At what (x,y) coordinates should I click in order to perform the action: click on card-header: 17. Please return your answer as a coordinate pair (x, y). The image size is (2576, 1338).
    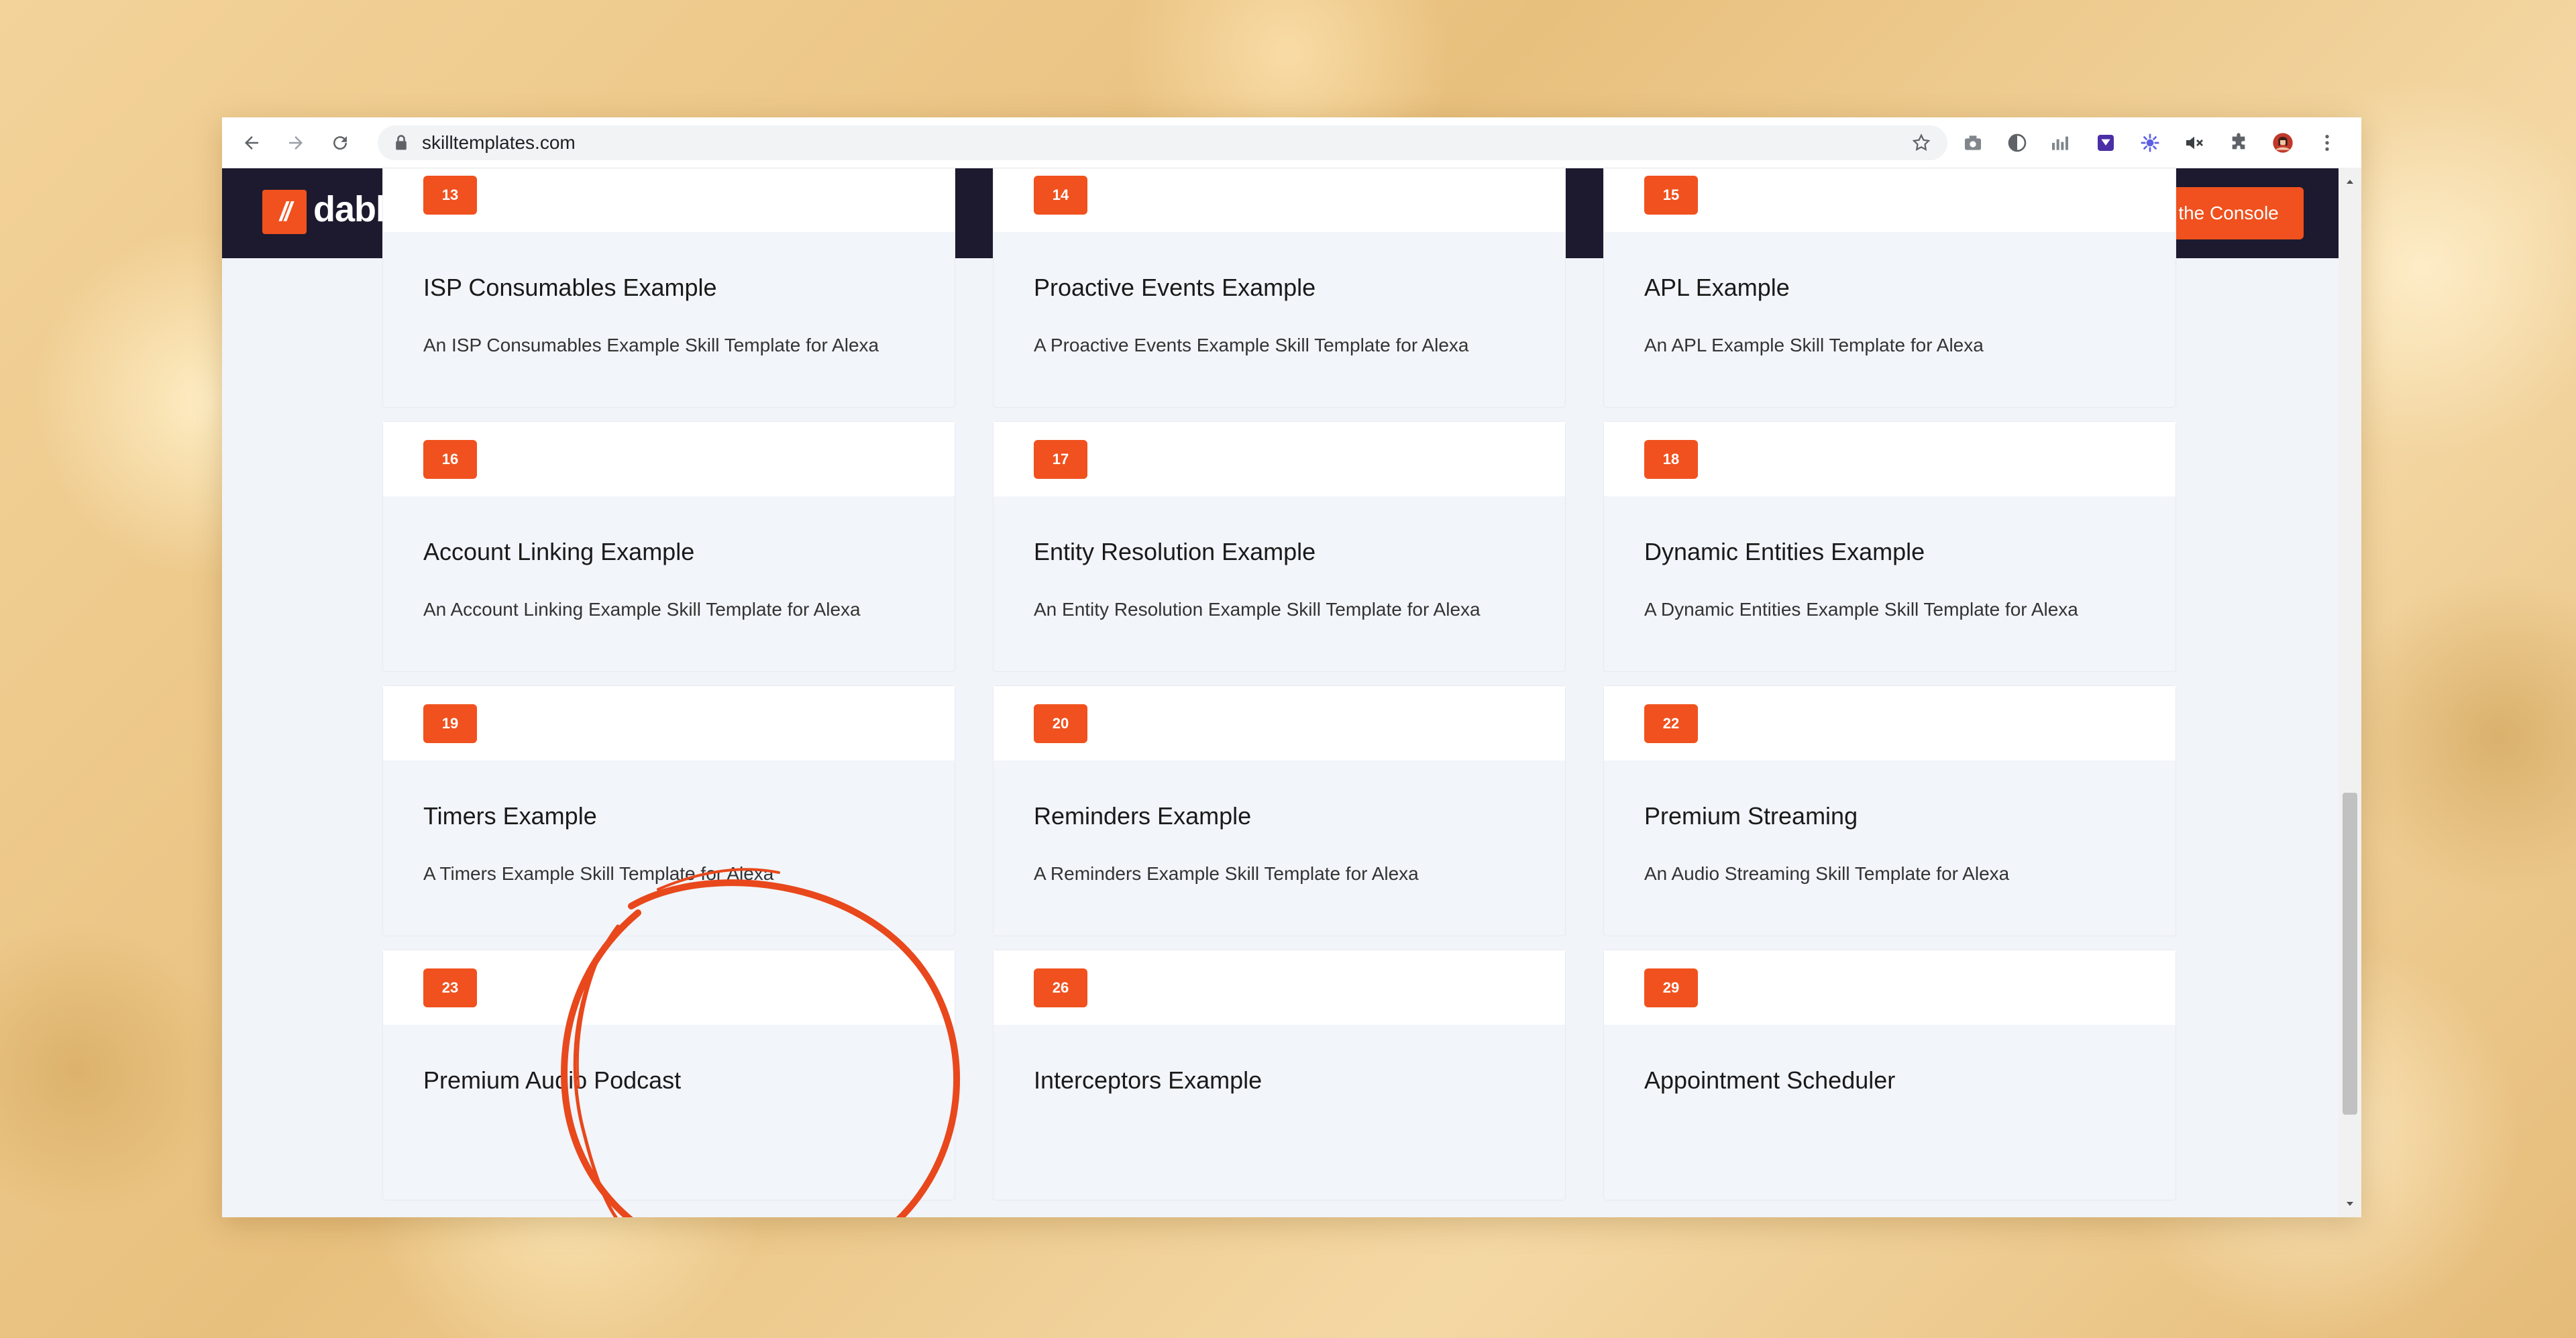
    Looking at the image, I should click on (1279, 459).